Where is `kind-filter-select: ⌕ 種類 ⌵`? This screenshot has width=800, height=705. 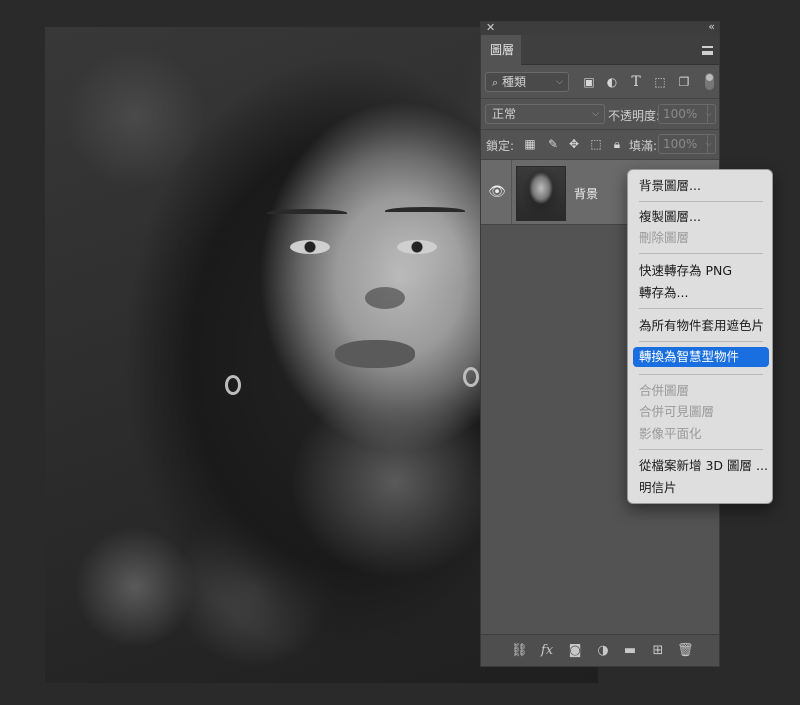
kind-filter-select: ⌕ 種類 ⌵ is located at coordinates (527, 82).